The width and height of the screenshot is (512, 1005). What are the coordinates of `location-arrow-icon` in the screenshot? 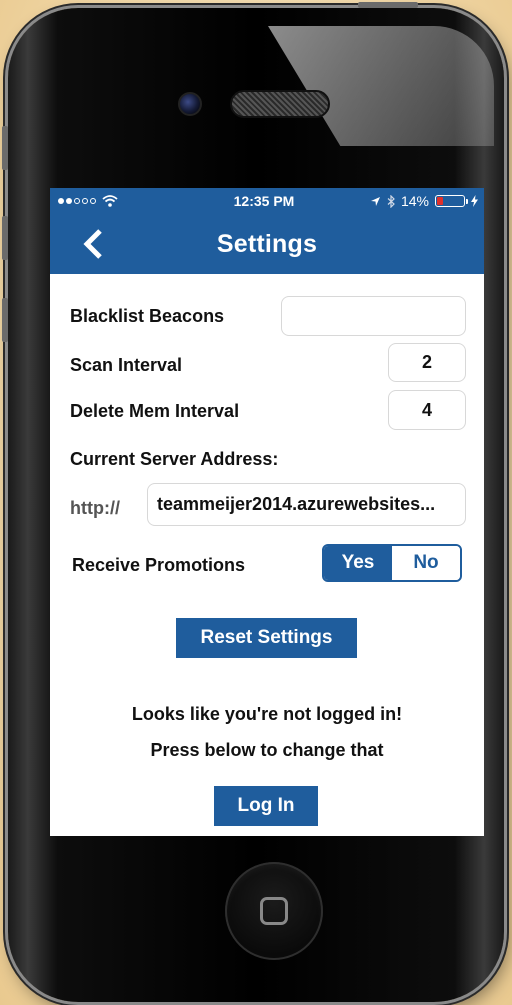 It's located at (375, 201).